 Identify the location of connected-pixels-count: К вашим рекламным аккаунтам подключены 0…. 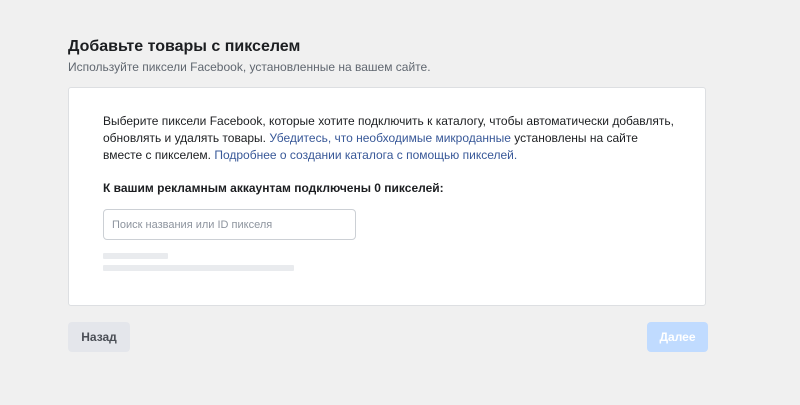
(273, 188).